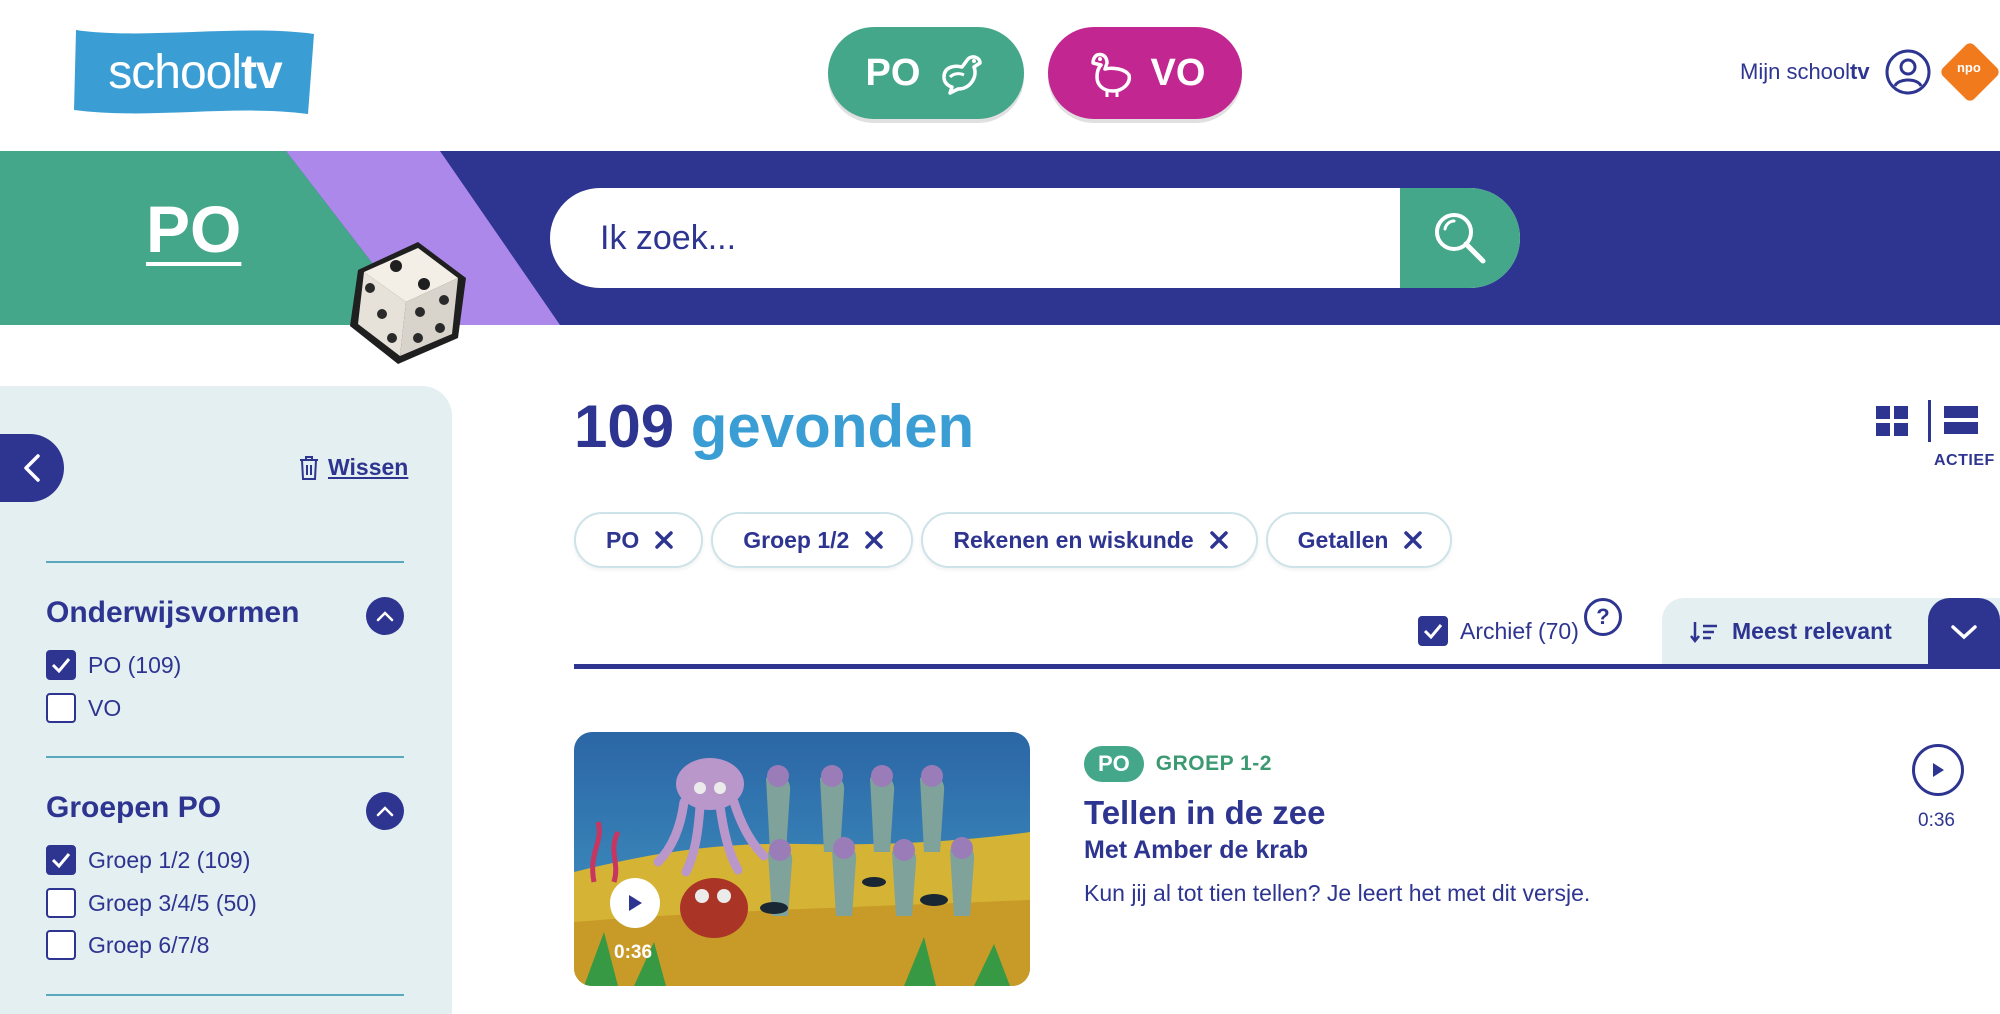 The image size is (2000, 1014). What do you see at coordinates (1073, 539) in the screenshot?
I see `filter-chip-label: Rekenen en wiskunde` at bounding box center [1073, 539].